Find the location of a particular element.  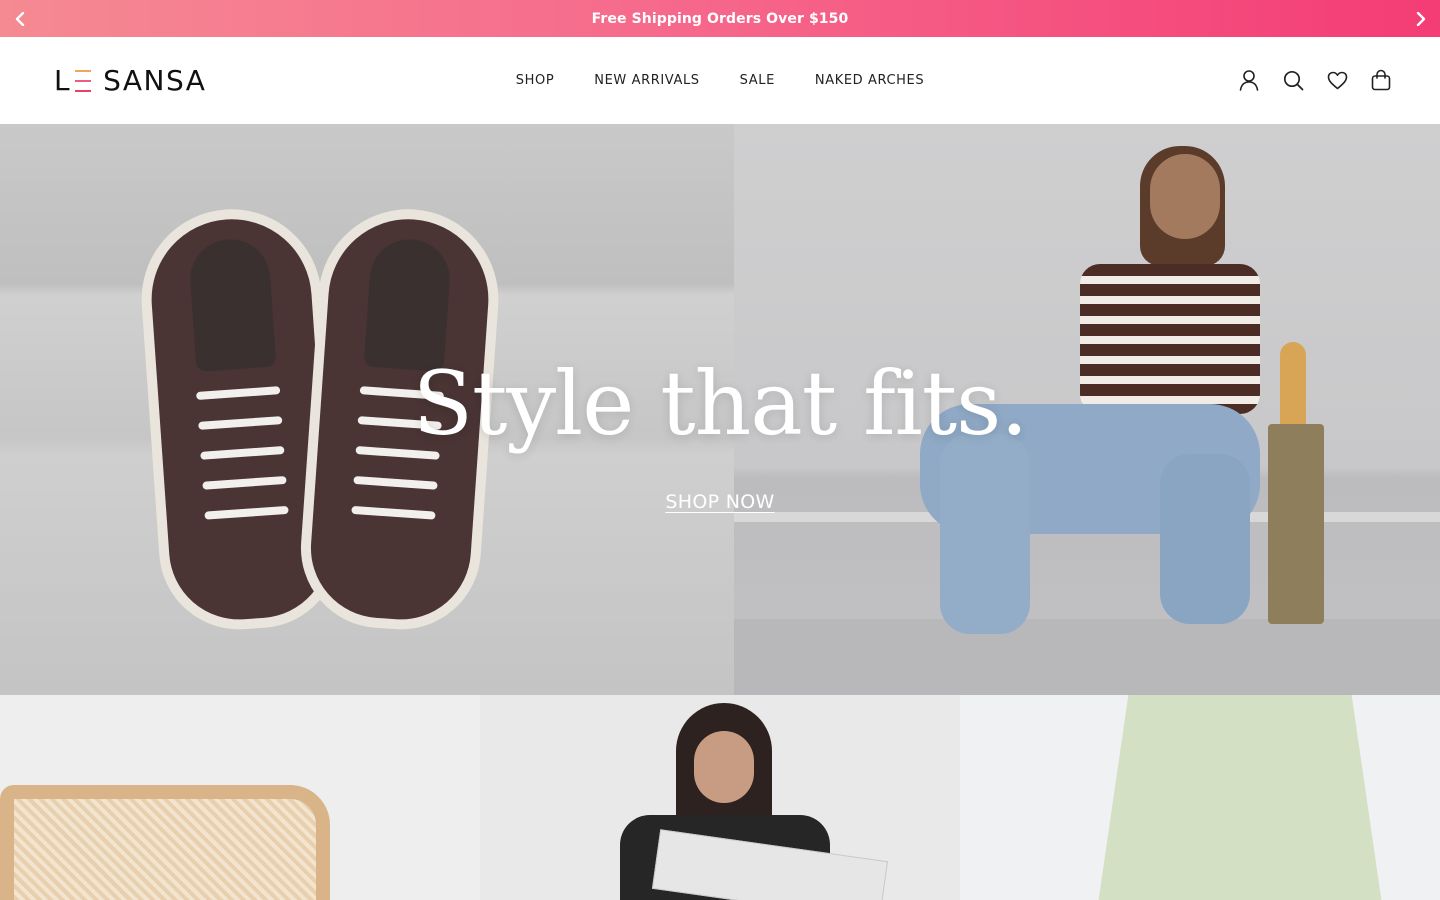

announcement-text: Free Shipping Orders Over $150 is located at coordinates (720, 18).